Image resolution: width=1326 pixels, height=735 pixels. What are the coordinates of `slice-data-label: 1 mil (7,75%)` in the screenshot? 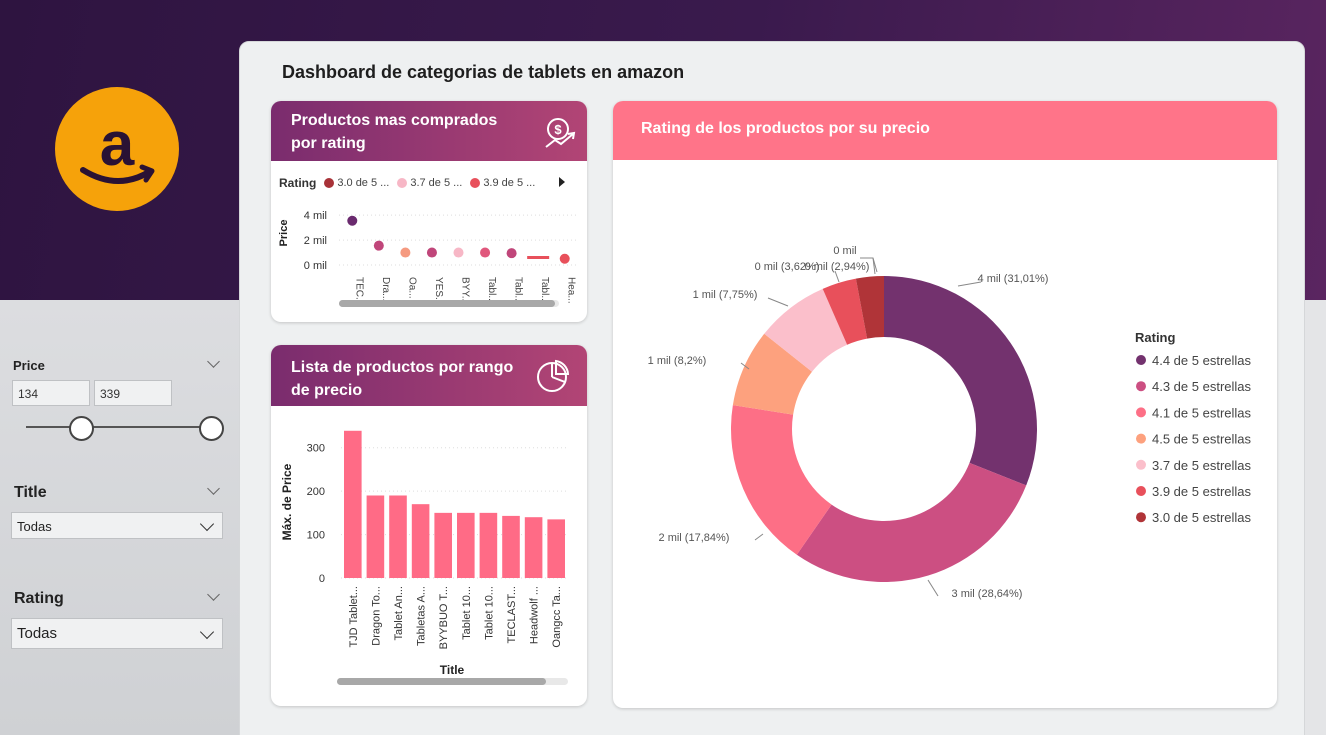 It's located at (725, 295).